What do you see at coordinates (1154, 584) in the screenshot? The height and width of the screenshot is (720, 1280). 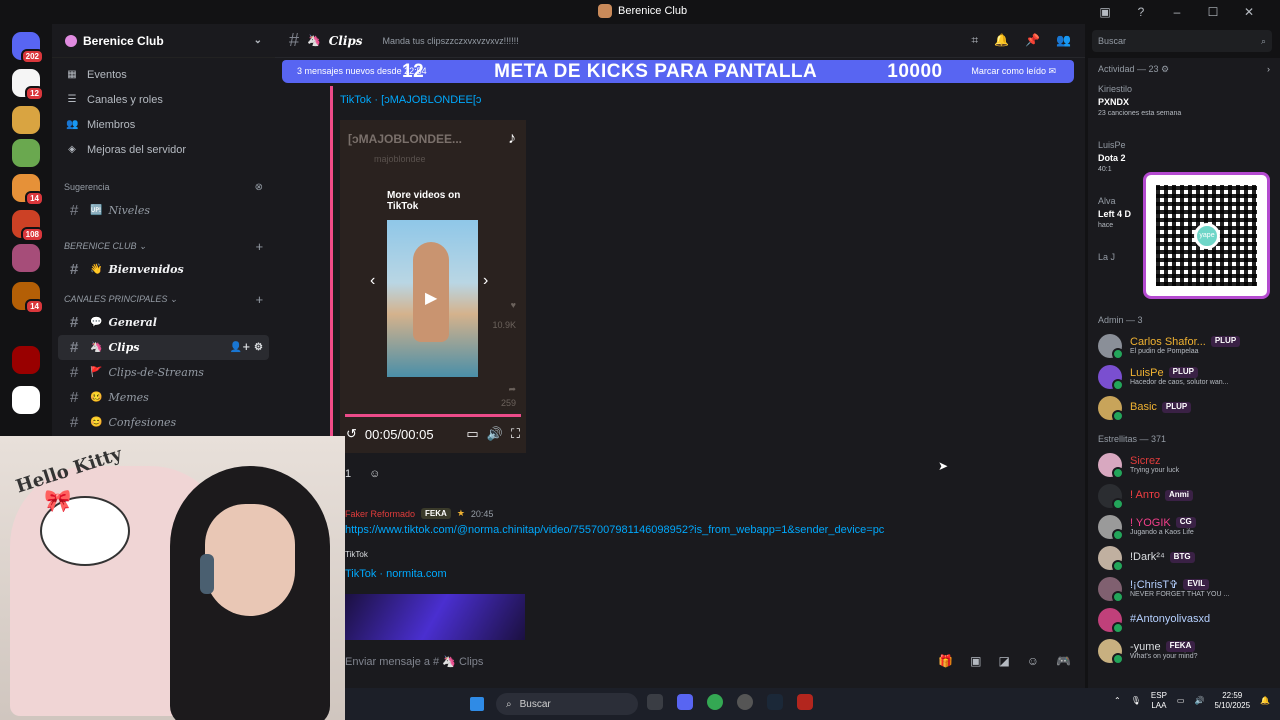 I see `member-name: !¡ChrisT✞` at bounding box center [1154, 584].